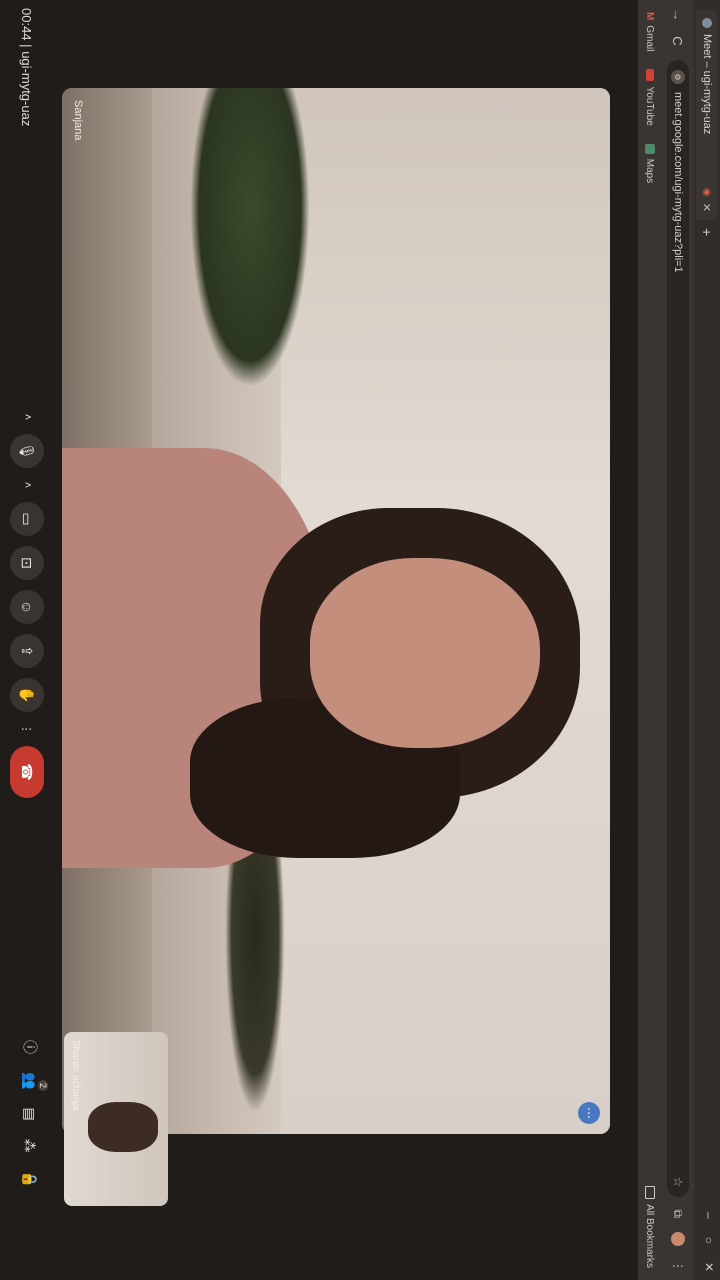  I want to click on side-controls: ⓘ 👥 2 ▤ ⁂ 🔒, so click(34, 1114).